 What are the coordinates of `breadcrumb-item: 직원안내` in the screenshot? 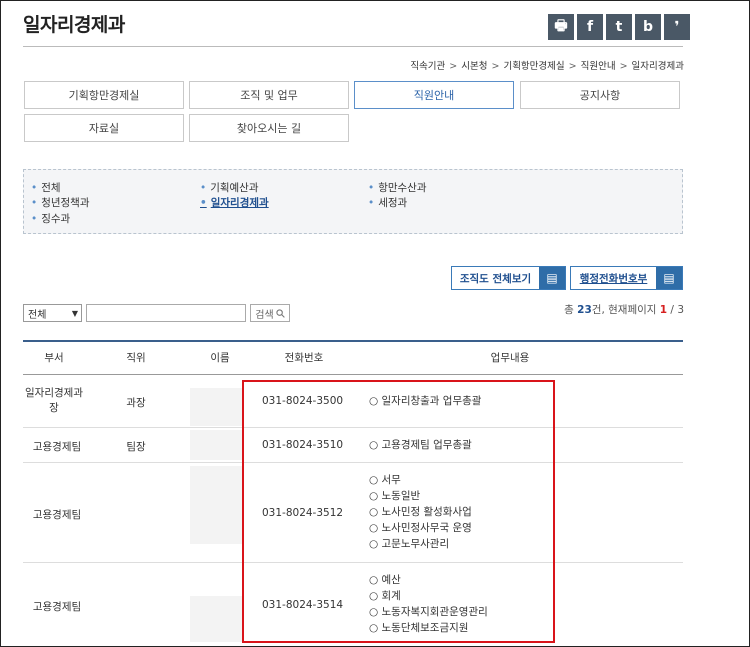 It's located at (598, 66).